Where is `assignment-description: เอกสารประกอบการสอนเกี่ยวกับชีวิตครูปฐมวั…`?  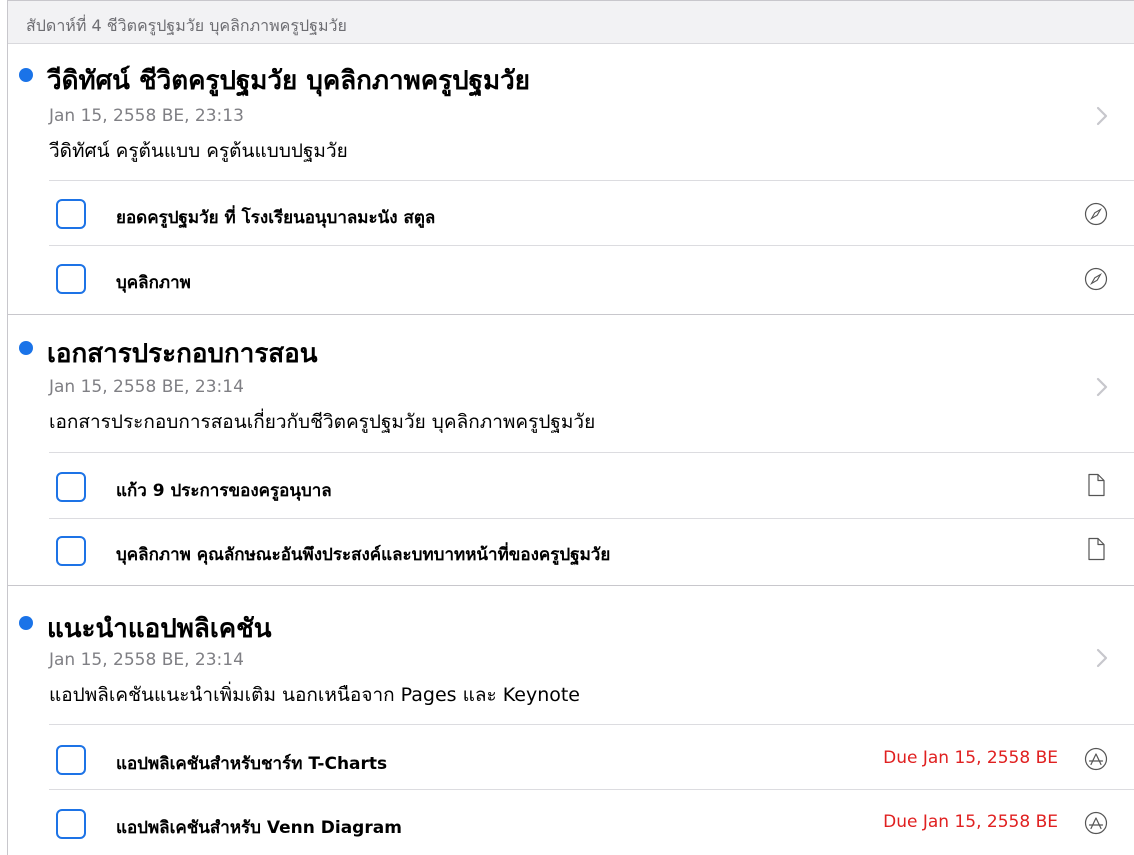
assignment-description: เอกสารประกอบการสอนเกี่ยวกับชีวิตครูปฐมวั… is located at coordinates (322, 422).